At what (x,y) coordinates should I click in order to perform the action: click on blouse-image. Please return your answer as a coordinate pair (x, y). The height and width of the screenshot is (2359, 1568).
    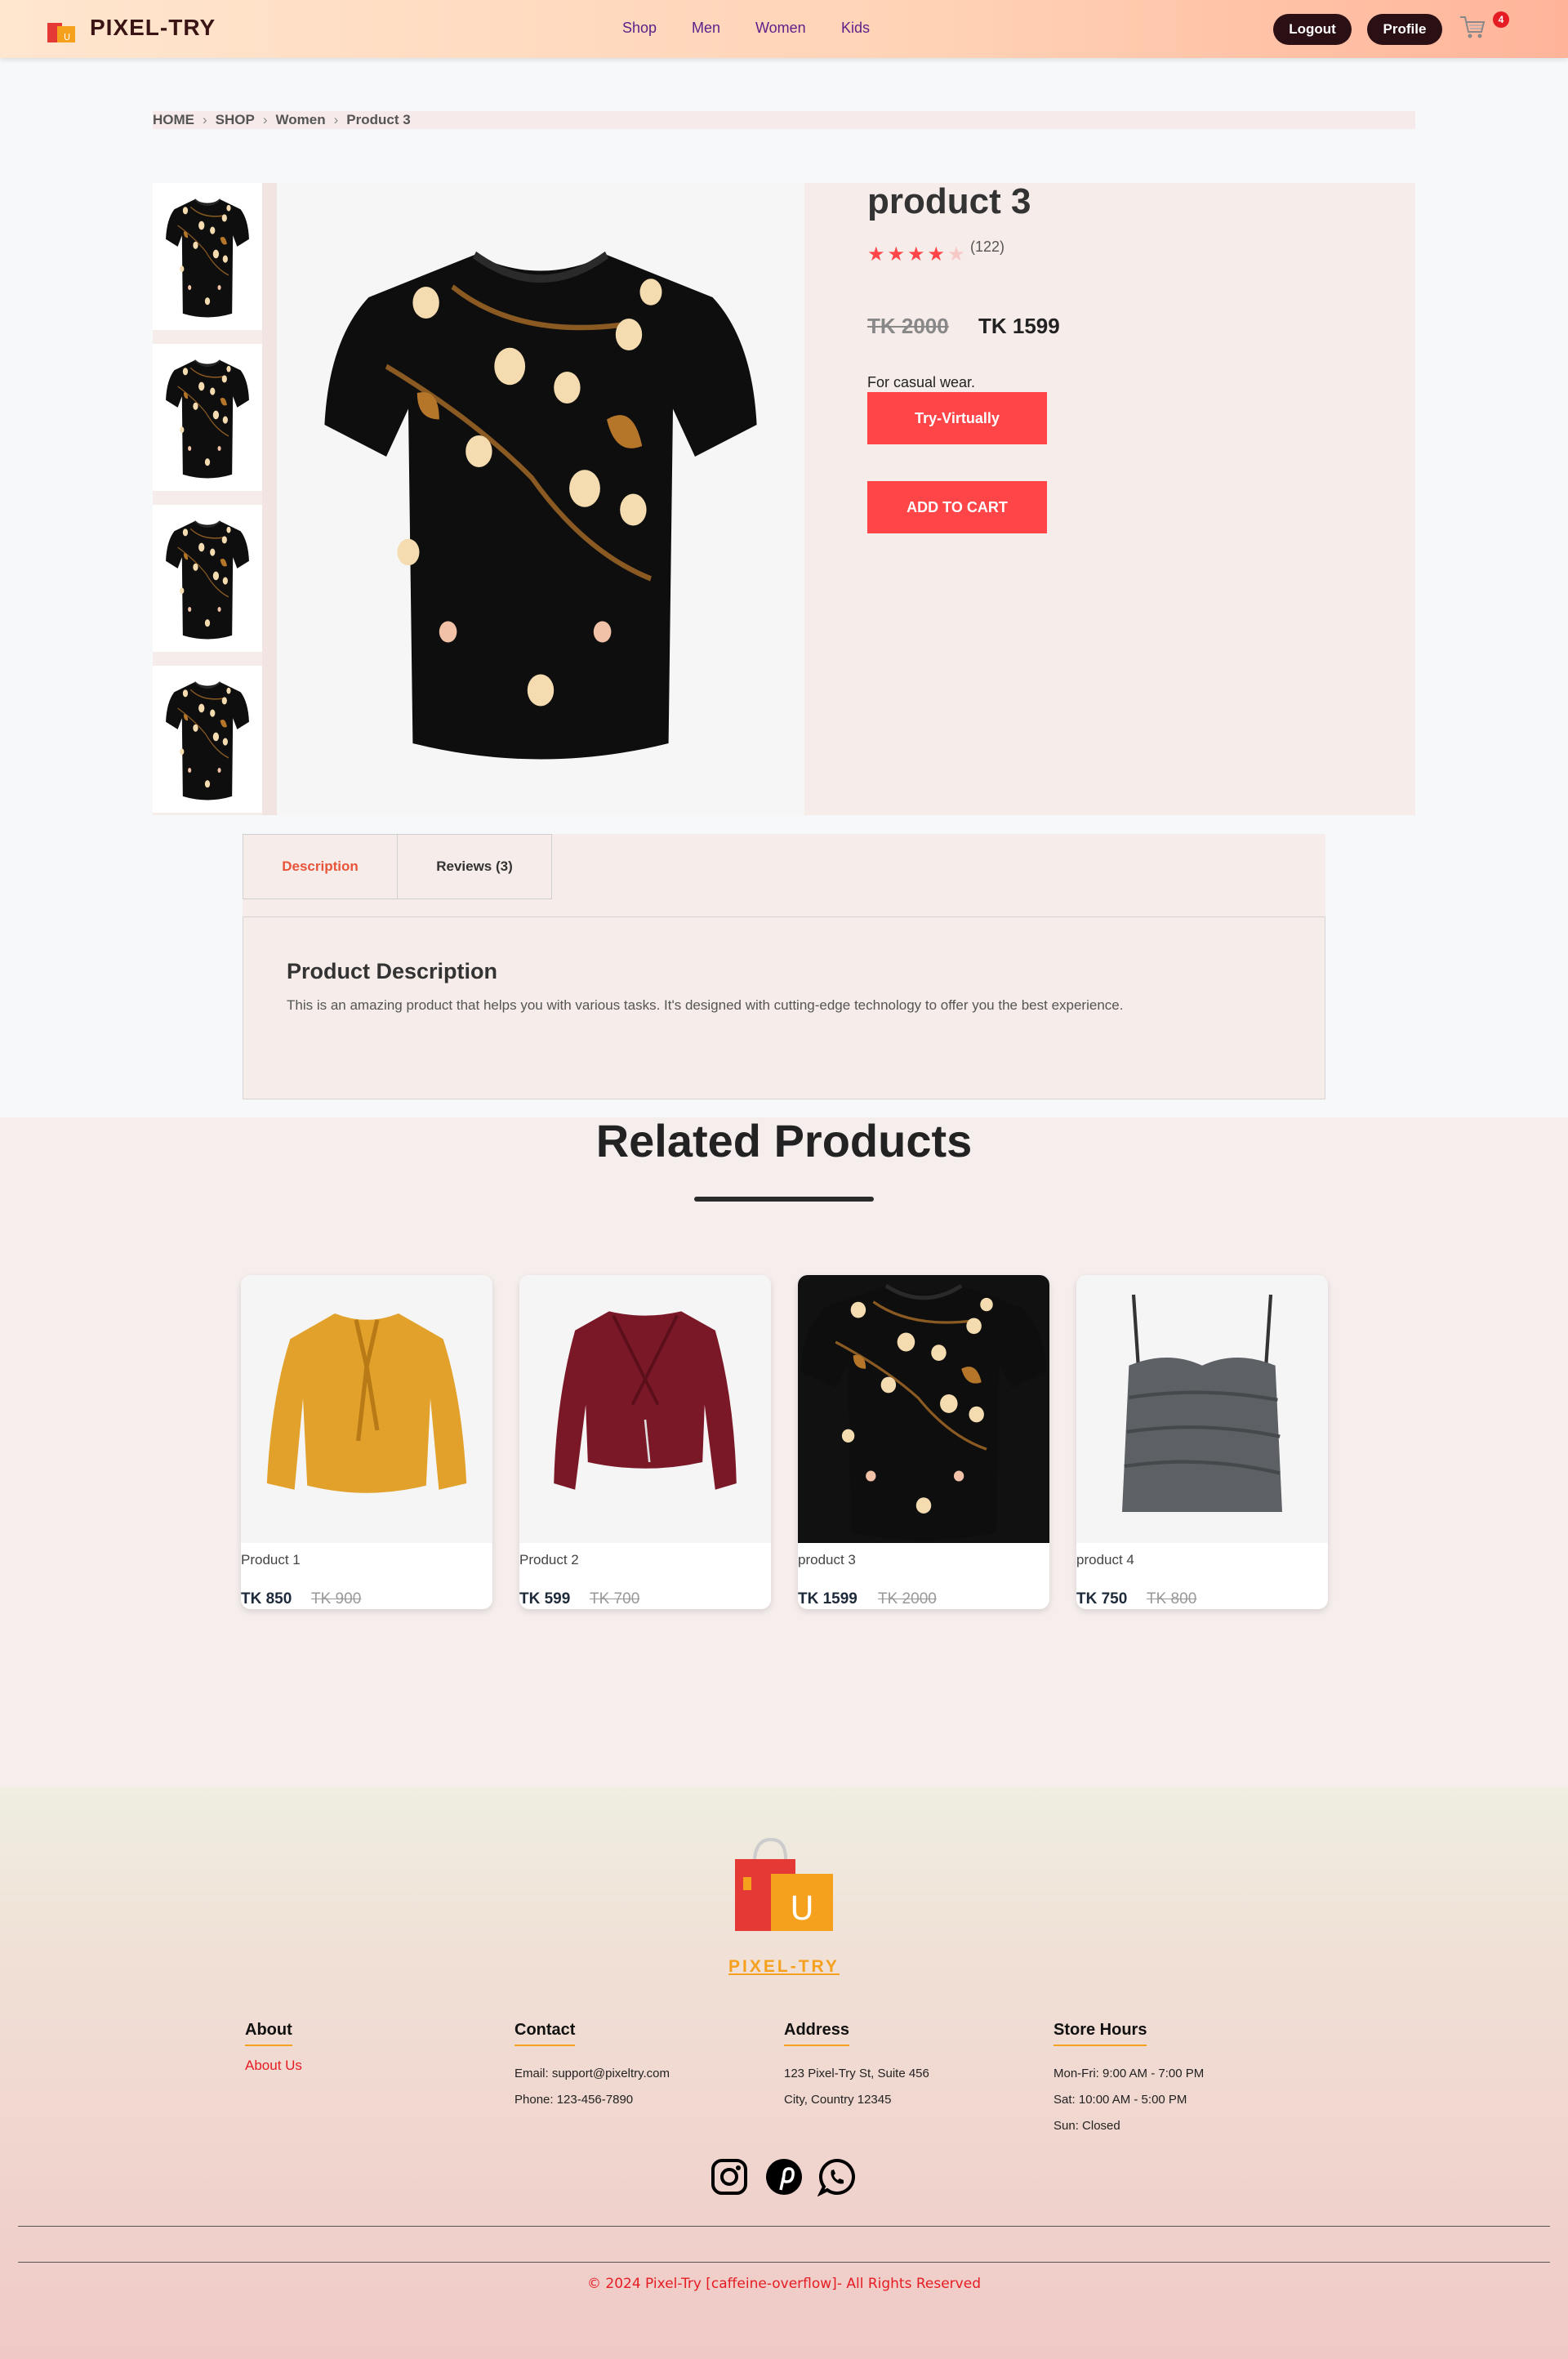
    Looking at the image, I should click on (366, 1403).